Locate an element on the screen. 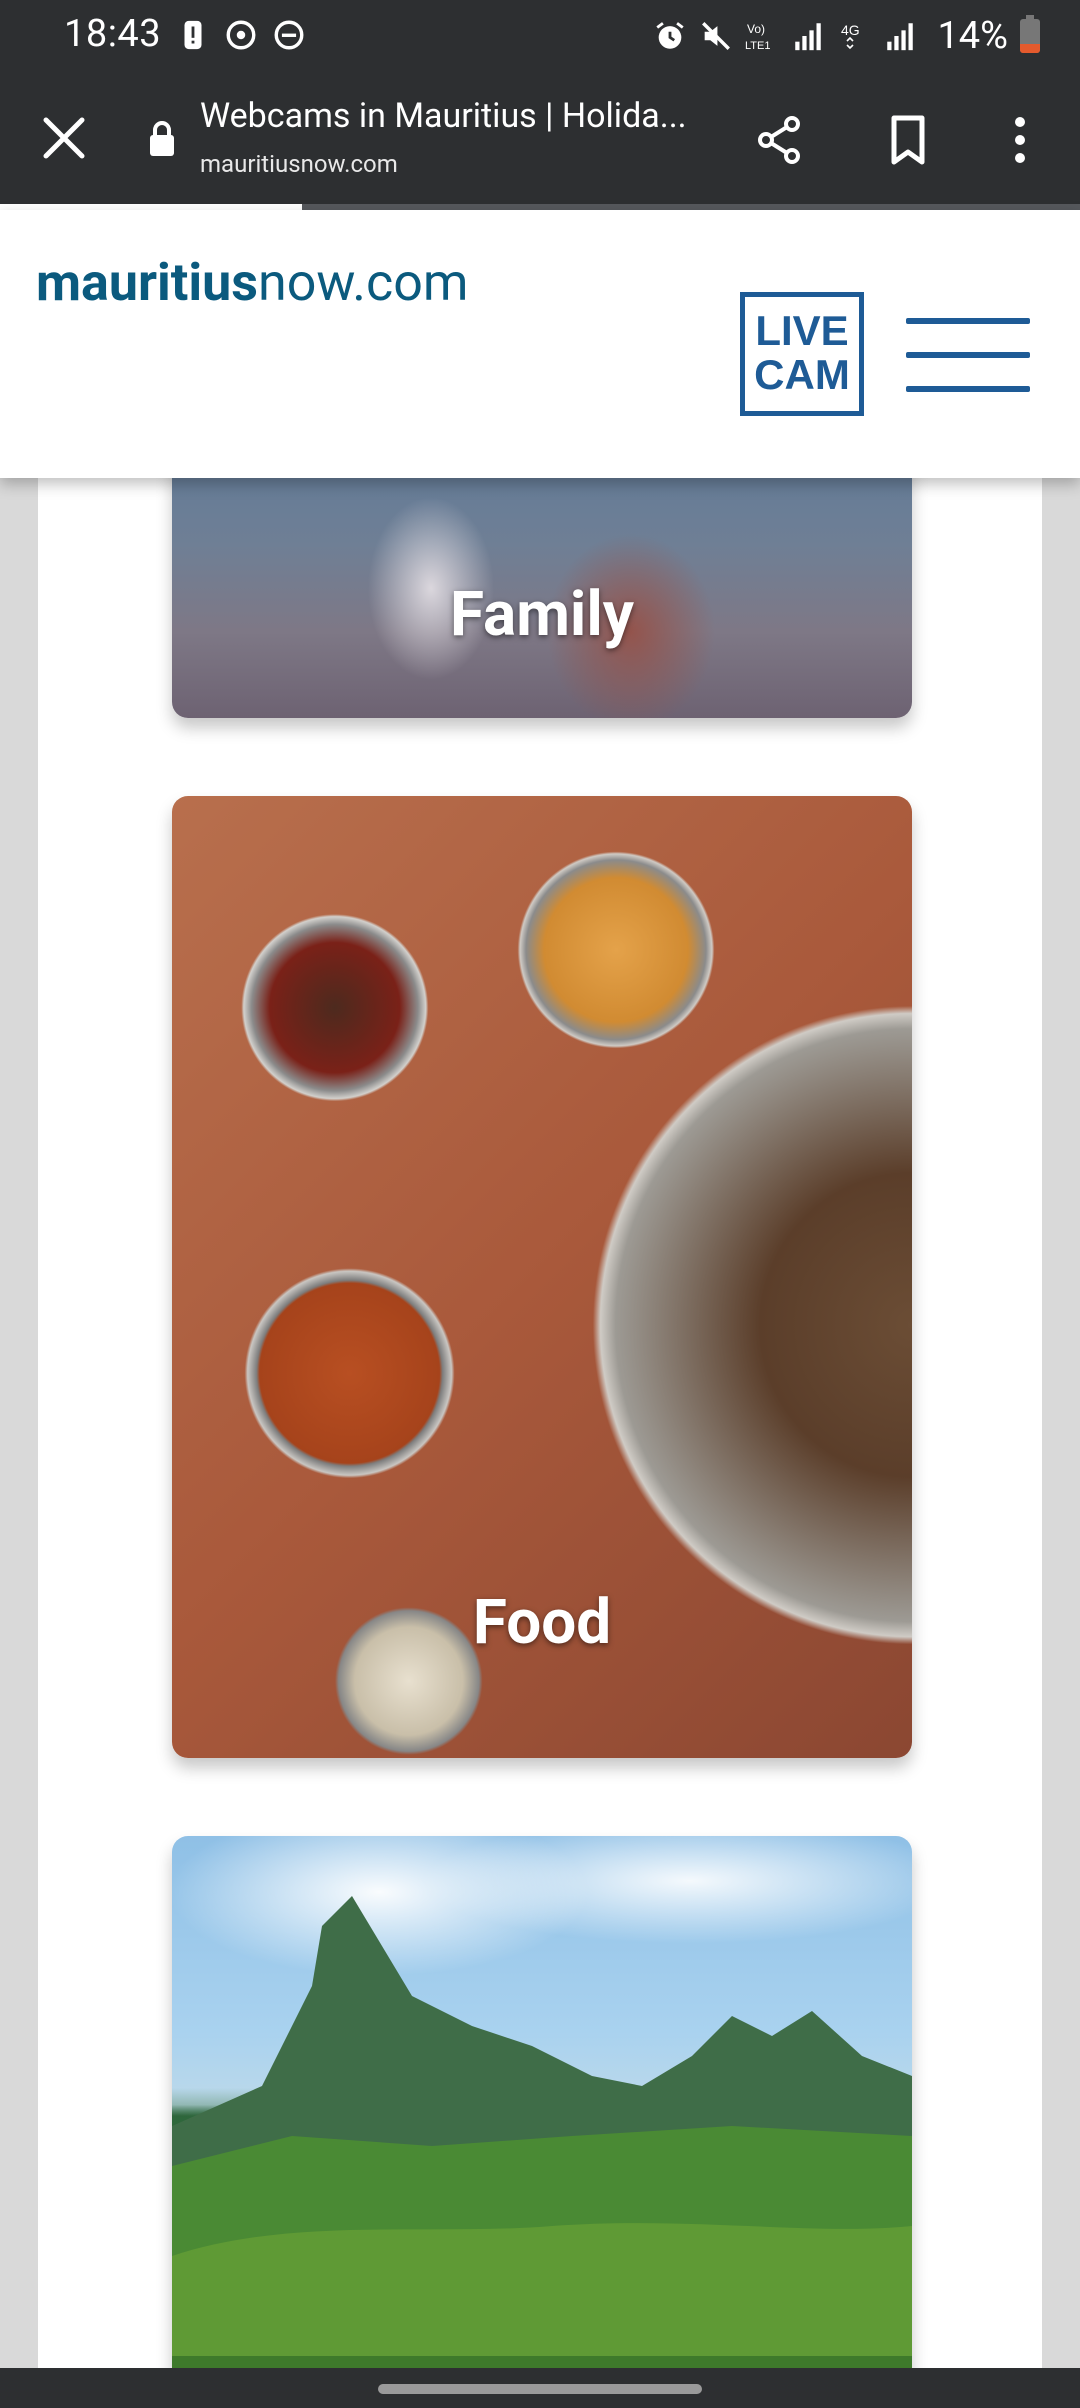 The image size is (1080, 2408). svg-text: LTE1 is located at coordinates (757, 46).